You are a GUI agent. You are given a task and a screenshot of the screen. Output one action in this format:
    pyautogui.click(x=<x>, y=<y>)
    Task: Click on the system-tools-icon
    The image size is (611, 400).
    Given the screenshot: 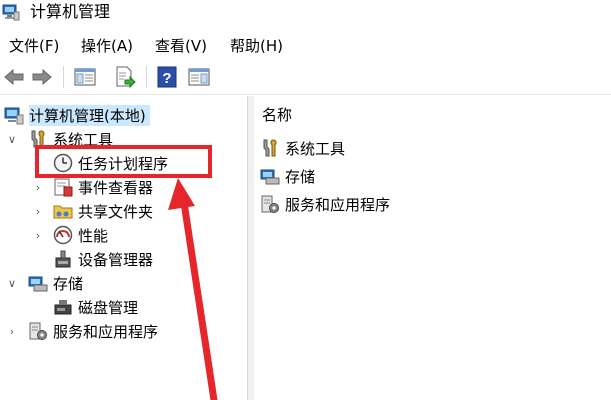 What is the action you would take?
    pyautogui.click(x=270, y=148)
    